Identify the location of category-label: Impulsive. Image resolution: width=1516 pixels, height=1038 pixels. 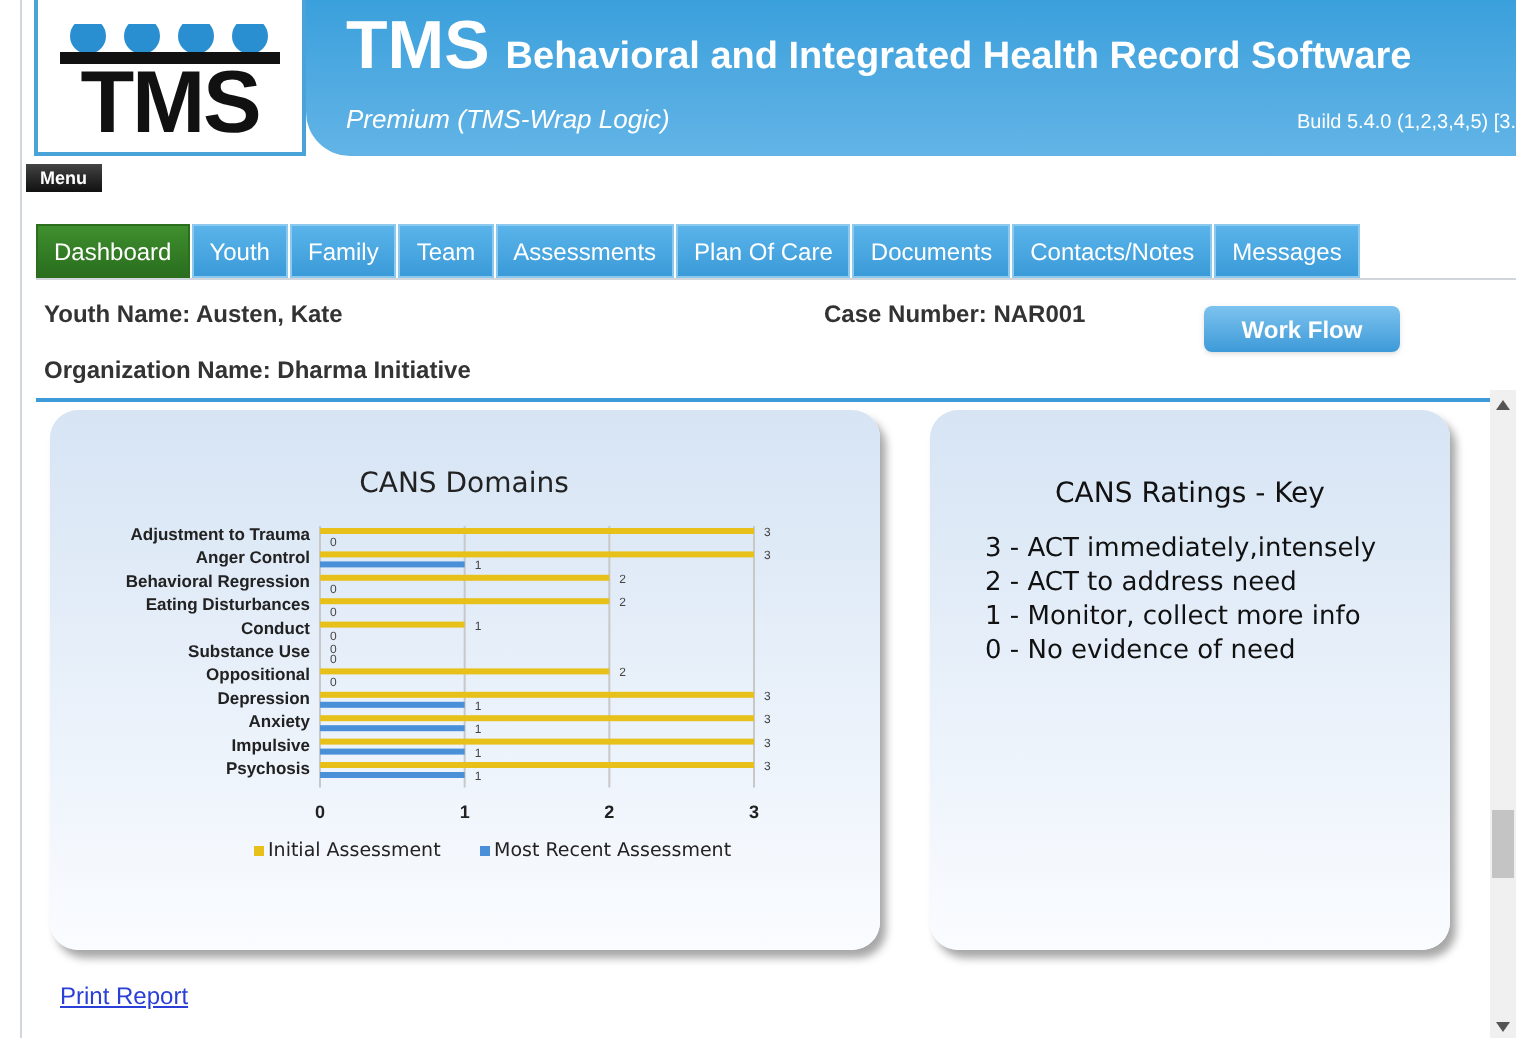
(270, 744).